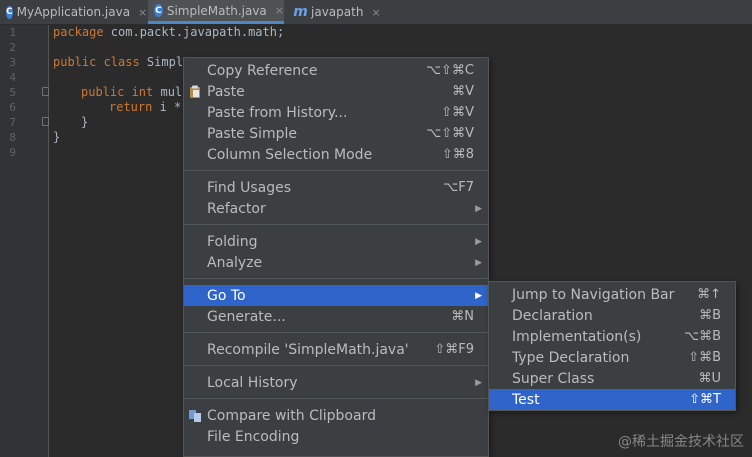  I want to click on line-number: 9, so click(12, 152).